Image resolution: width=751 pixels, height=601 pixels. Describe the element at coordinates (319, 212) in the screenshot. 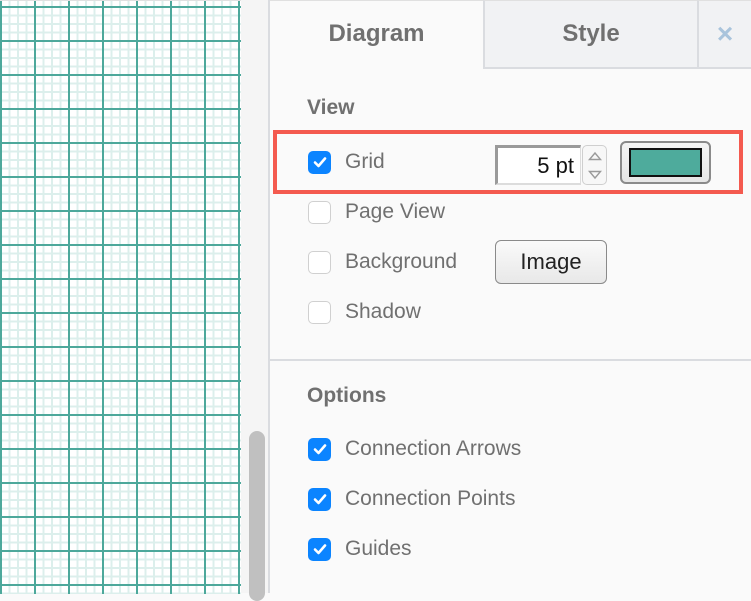

I see `page-view-checkbox` at that location.